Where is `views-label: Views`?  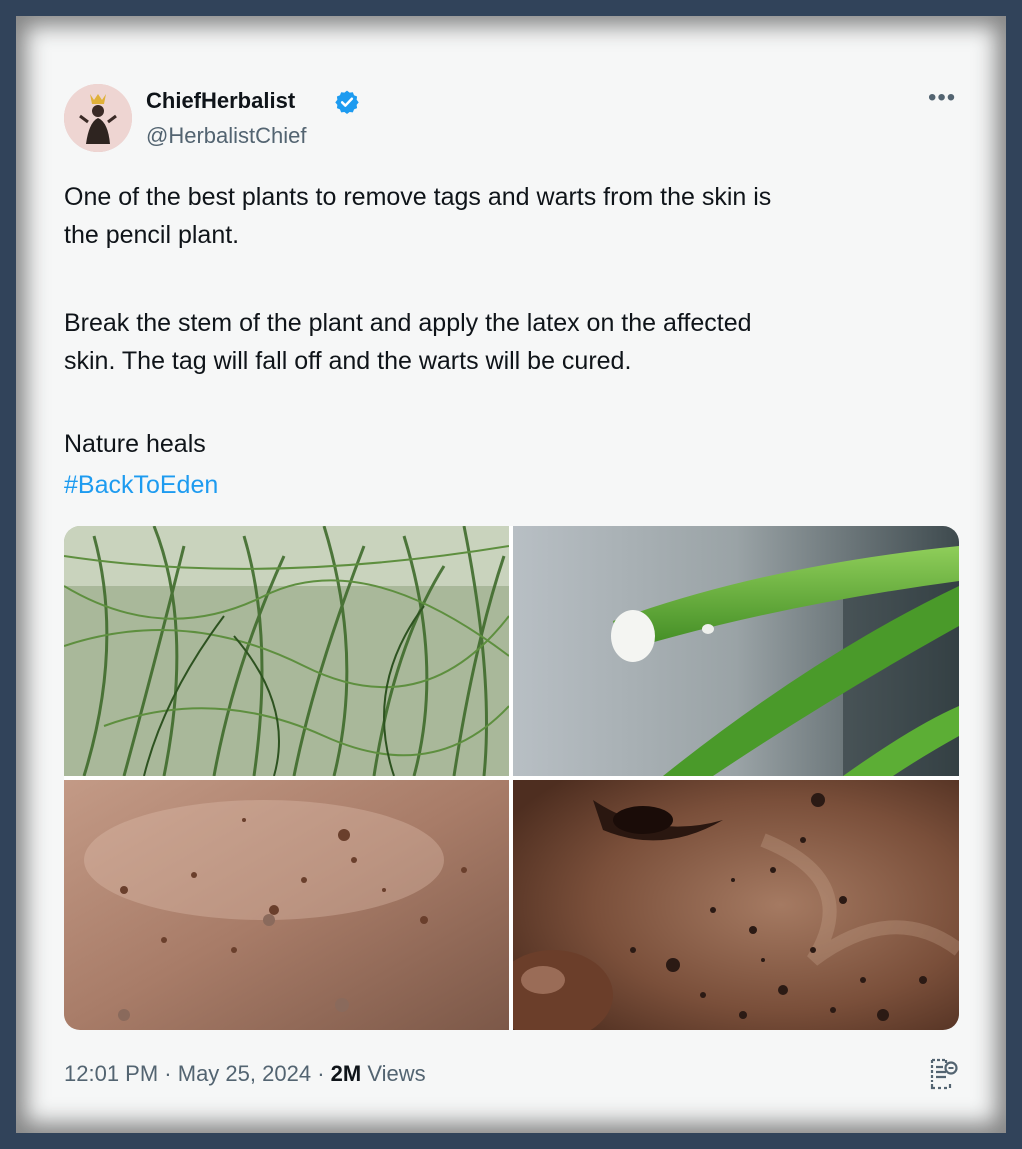
views-label: Views is located at coordinates (396, 1073).